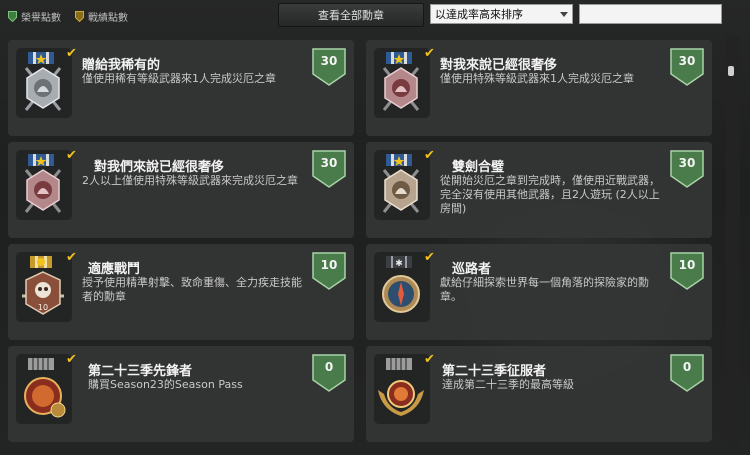 The image size is (750, 455). I want to click on top-bar: 榮譽點數 戰績點數 查看全部勳章 以達成率高來排序, so click(375, 18).